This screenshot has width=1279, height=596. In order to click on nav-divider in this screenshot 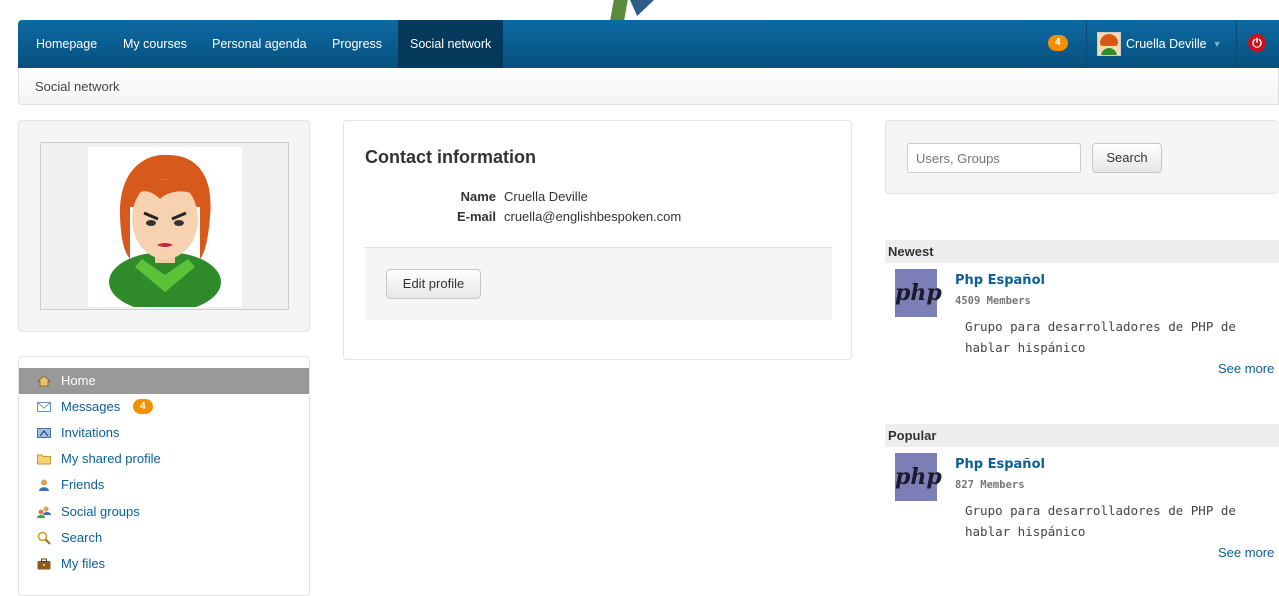, I will do `click(1236, 44)`.